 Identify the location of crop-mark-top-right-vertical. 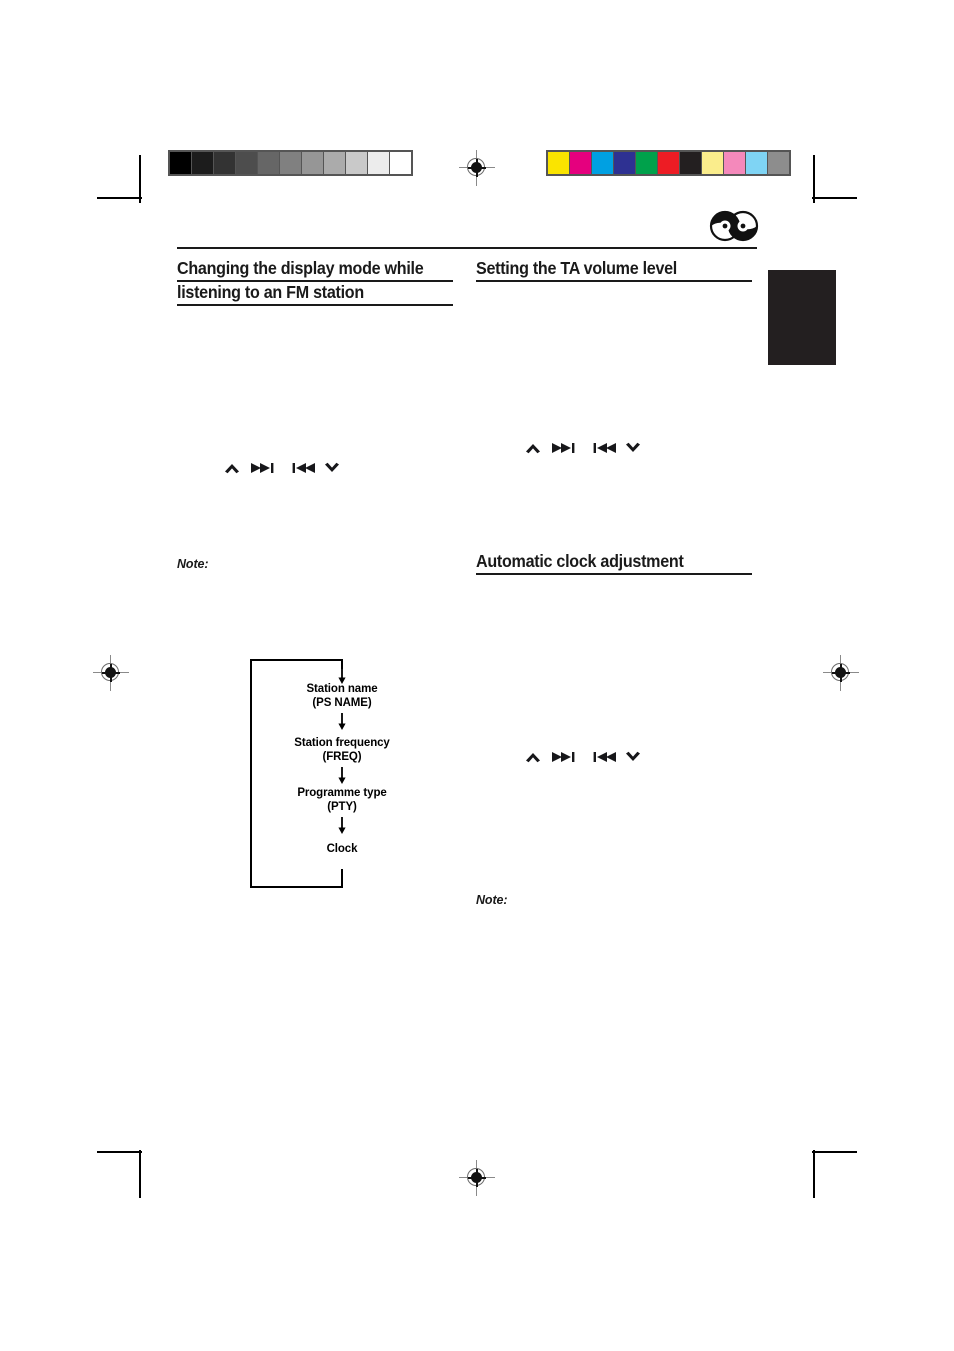
(814, 179).